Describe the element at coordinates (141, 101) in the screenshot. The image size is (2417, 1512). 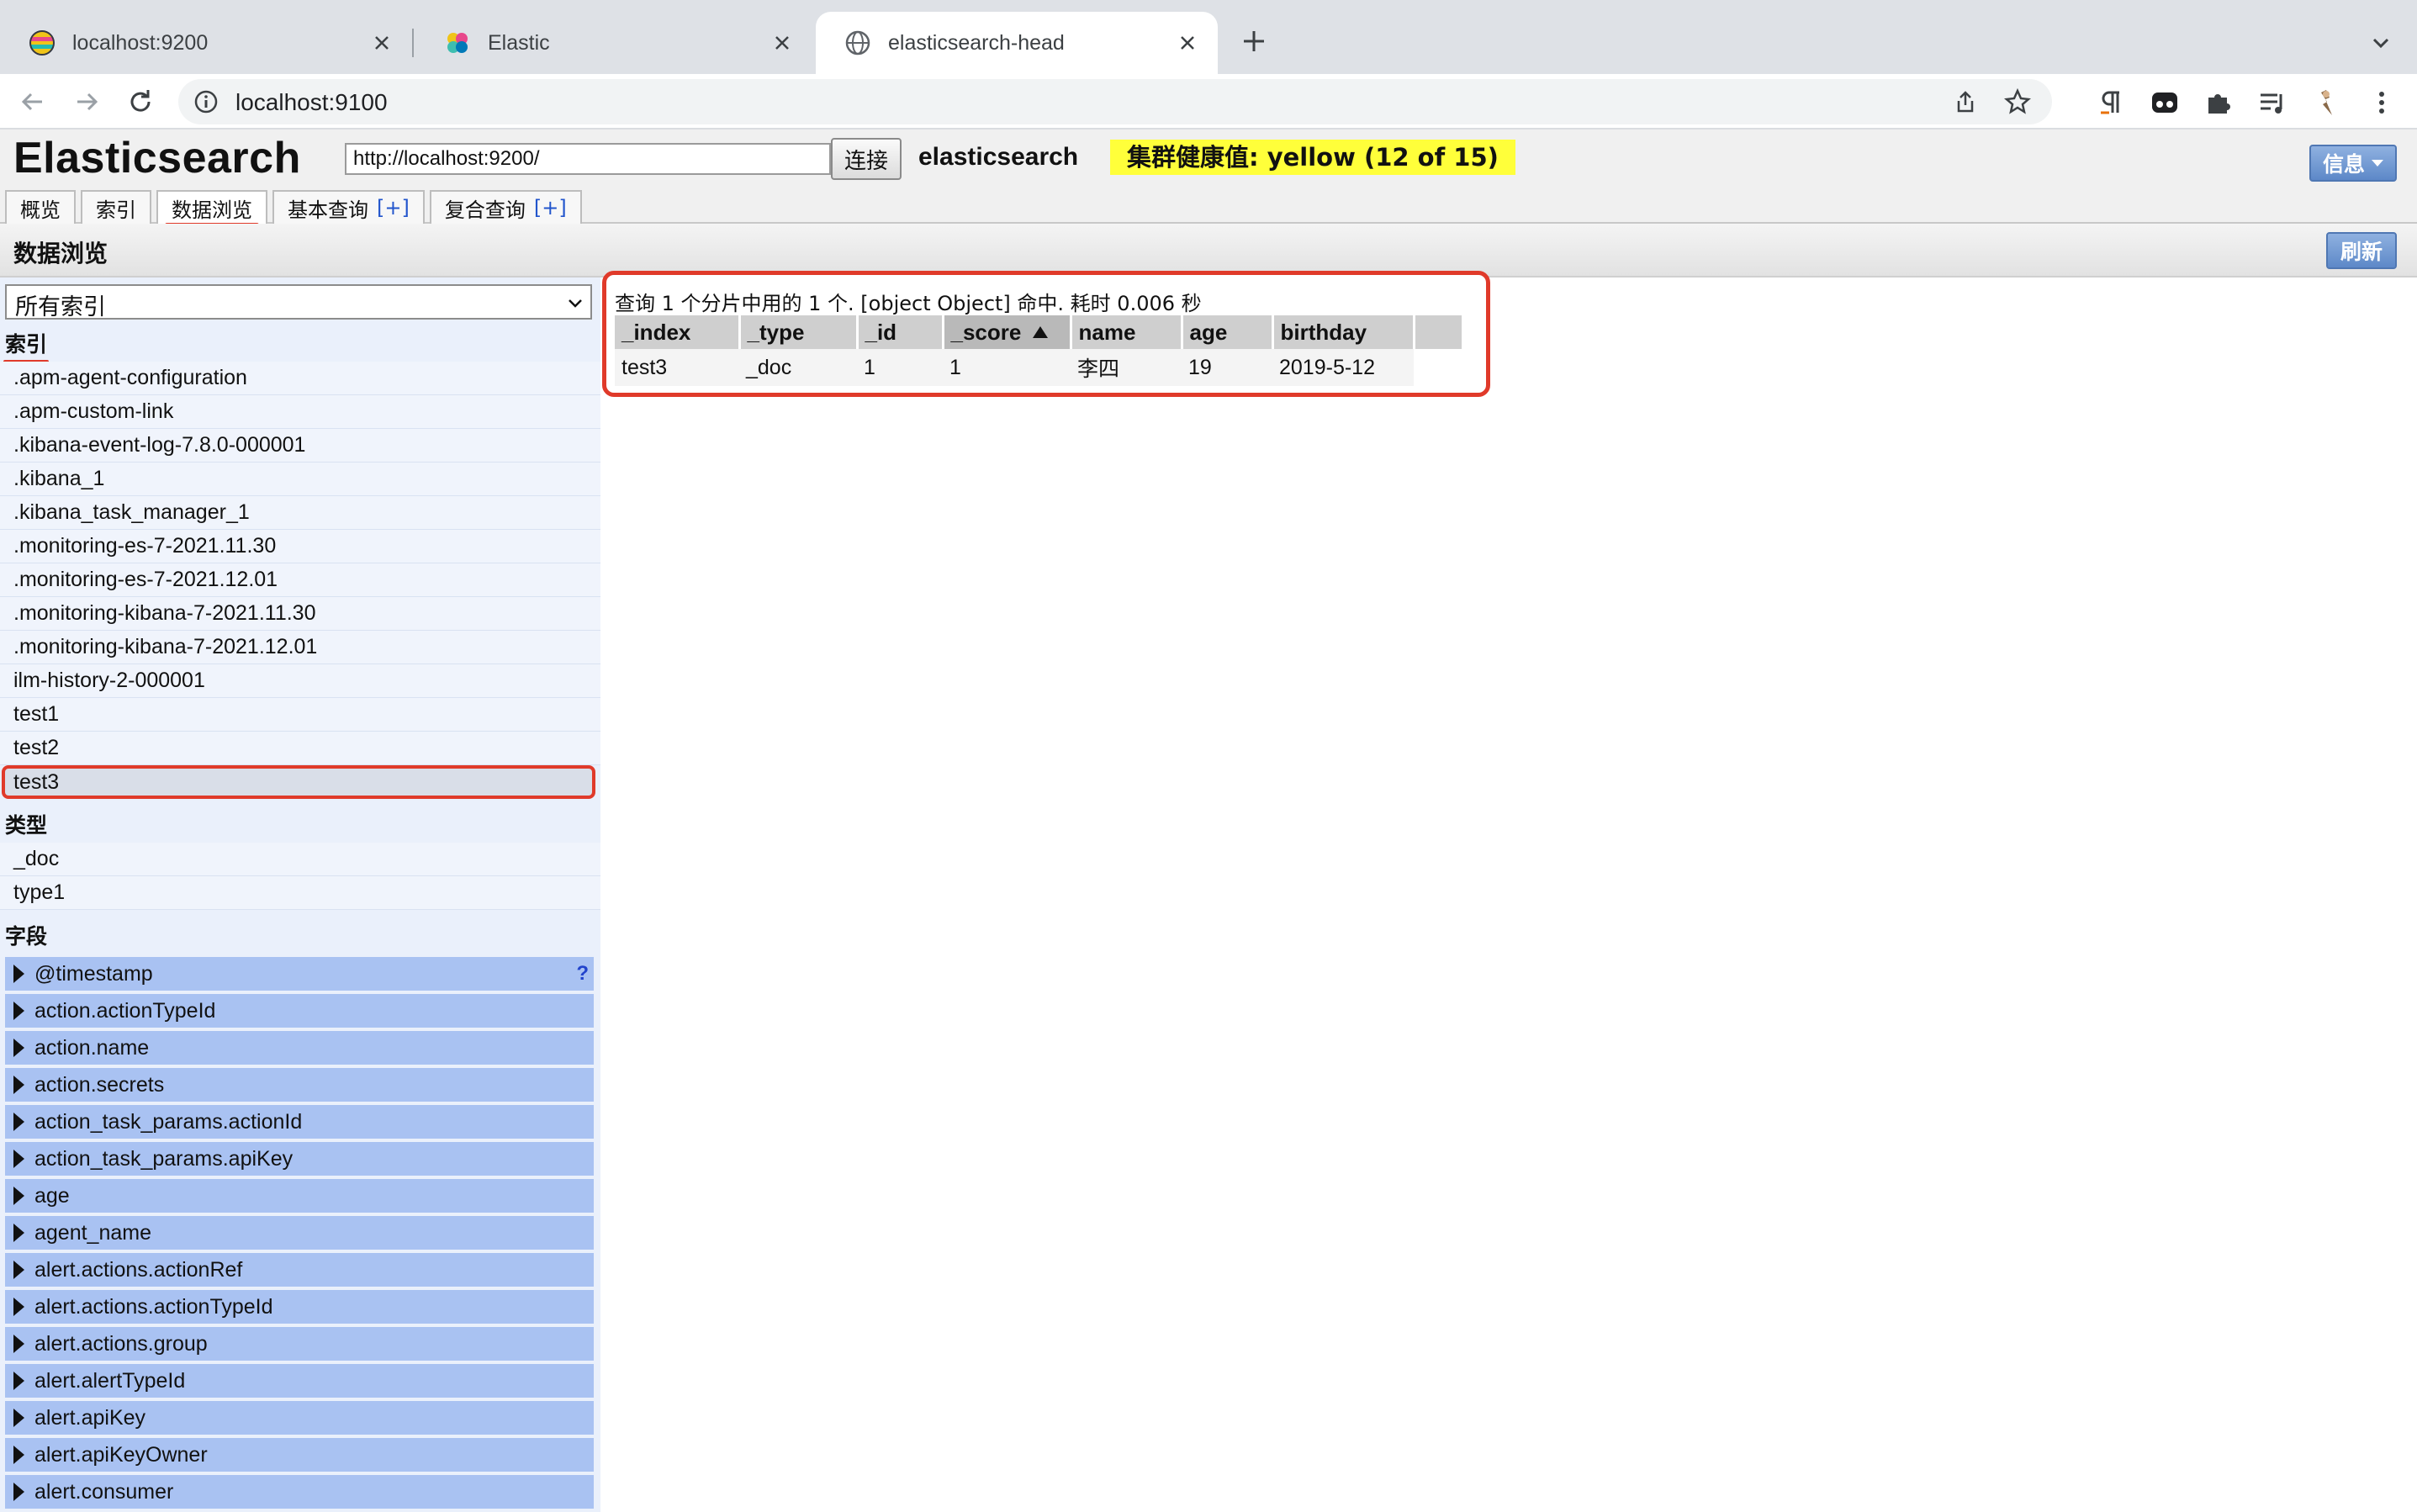
I see `reload-icon` at that location.